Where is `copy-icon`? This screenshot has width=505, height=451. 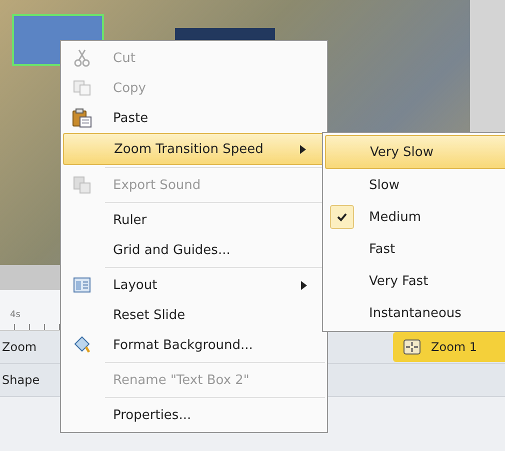
copy-icon is located at coordinates (82, 88).